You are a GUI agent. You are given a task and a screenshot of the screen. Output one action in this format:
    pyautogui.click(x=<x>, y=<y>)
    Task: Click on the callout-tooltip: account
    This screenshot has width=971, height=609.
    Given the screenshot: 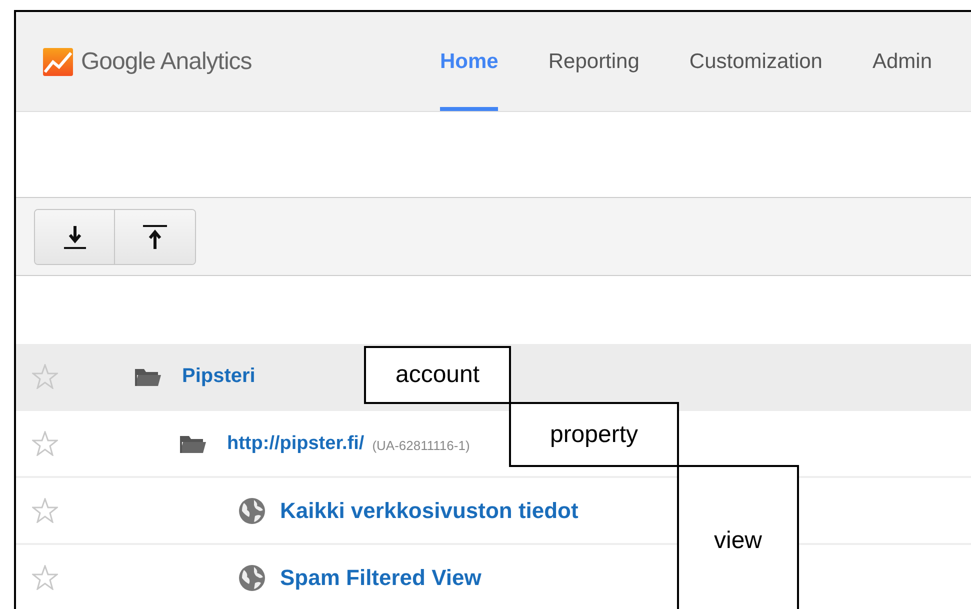 What is the action you would take?
    pyautogui.click(x=437, y=375)
    